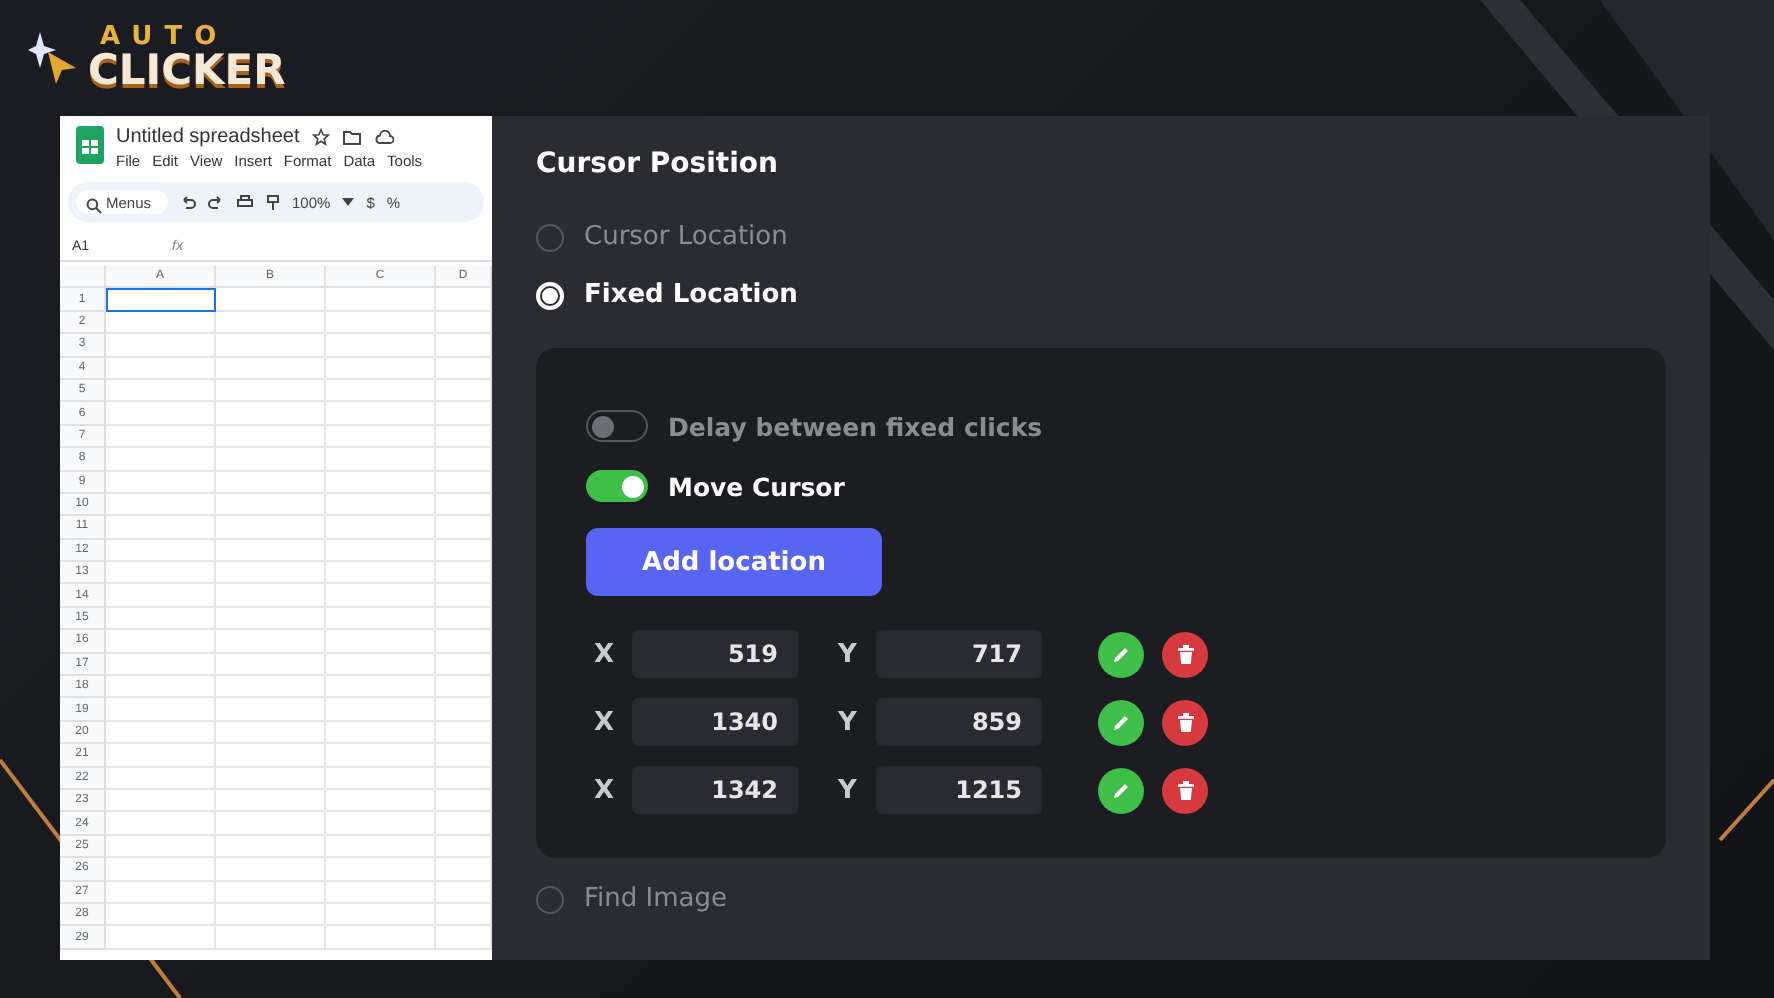 This screenshot has height=998, width=1774. Describe the element at coordinates (216, 202) in the screenshot. I see `redo-icon` at that location.